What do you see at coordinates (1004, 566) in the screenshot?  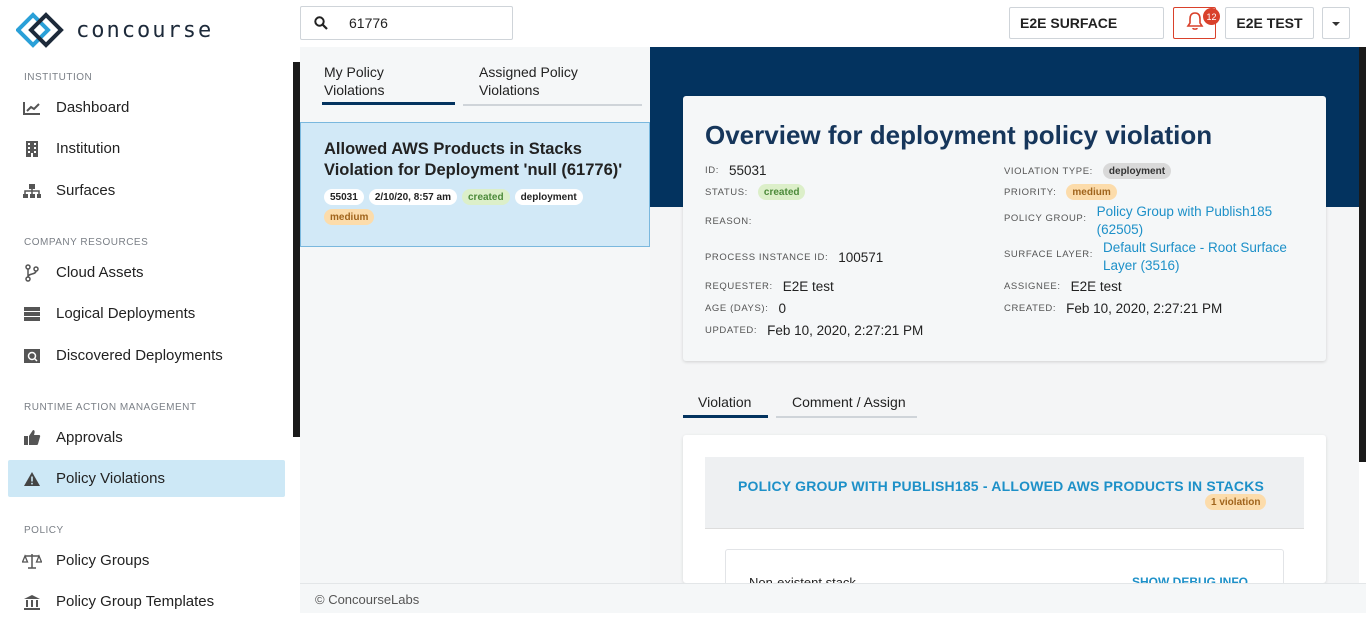 I see `stack-violation-card: Non-existent stack SHOW DEBUG INFO` at bounding box center [1004, 566].